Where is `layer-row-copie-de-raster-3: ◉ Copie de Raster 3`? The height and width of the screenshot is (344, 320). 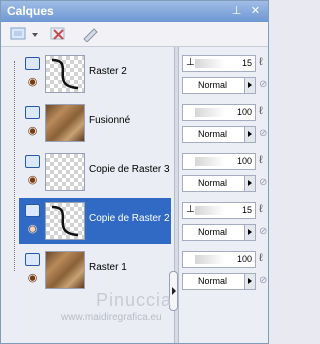 layer-row-copie-de-raster-3: ◉ Copie de Raster 3 is located at coordinates (95, 172).